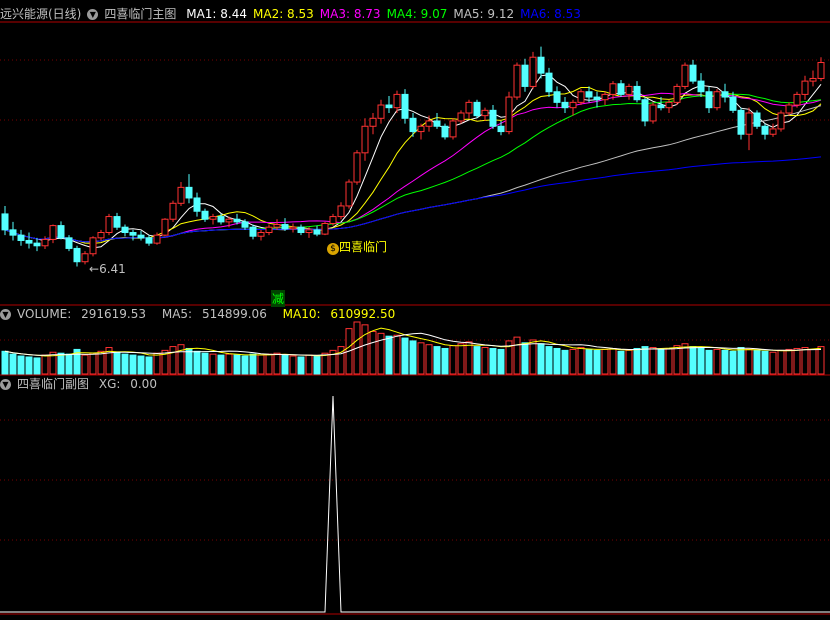 This screenshot has height=620, width=830. Describe the element at coordinates (339, 314) in the screenshot. I see `volume-ma10-label: MA10: 610992.50` at that location.